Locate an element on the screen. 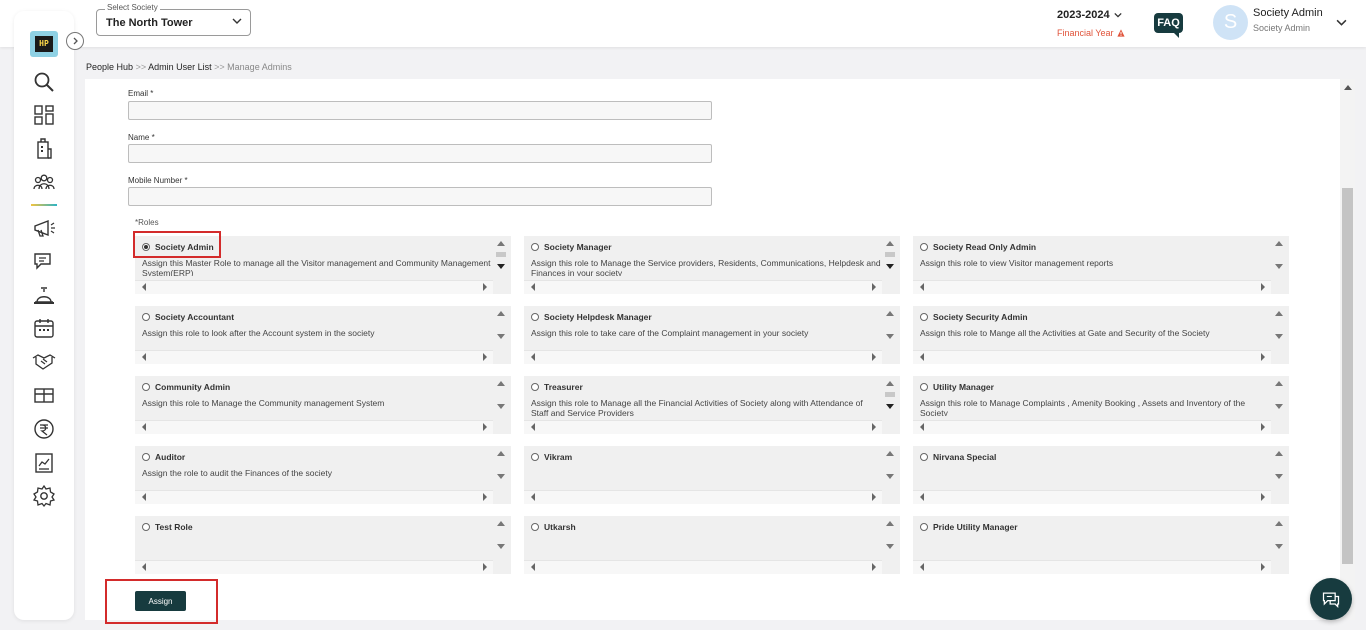  role-card: Utkarsh is located at coordinates (712, 545).